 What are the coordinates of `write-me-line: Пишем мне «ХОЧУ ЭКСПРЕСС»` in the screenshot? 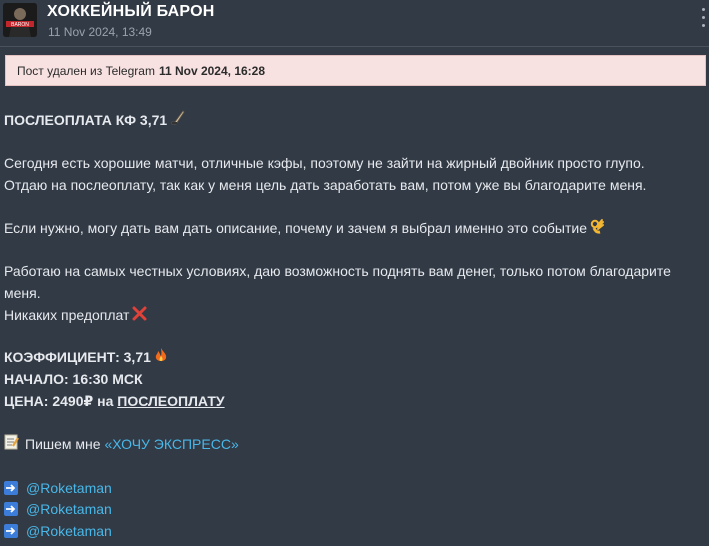 It's located at (121, 444).